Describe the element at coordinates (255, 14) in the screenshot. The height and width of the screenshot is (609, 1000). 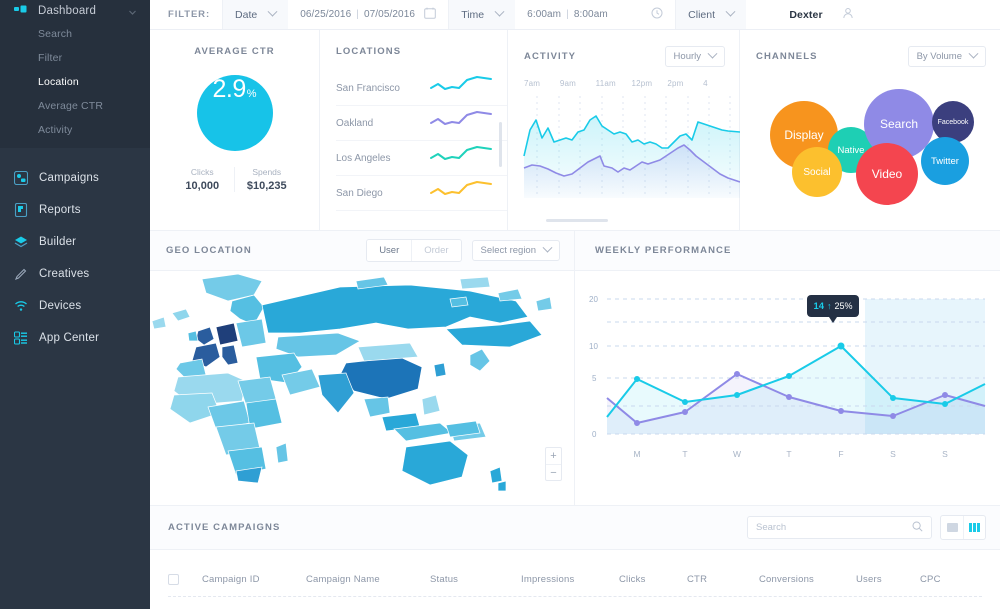
I see `filter-date-dropdown: Date` at that location.